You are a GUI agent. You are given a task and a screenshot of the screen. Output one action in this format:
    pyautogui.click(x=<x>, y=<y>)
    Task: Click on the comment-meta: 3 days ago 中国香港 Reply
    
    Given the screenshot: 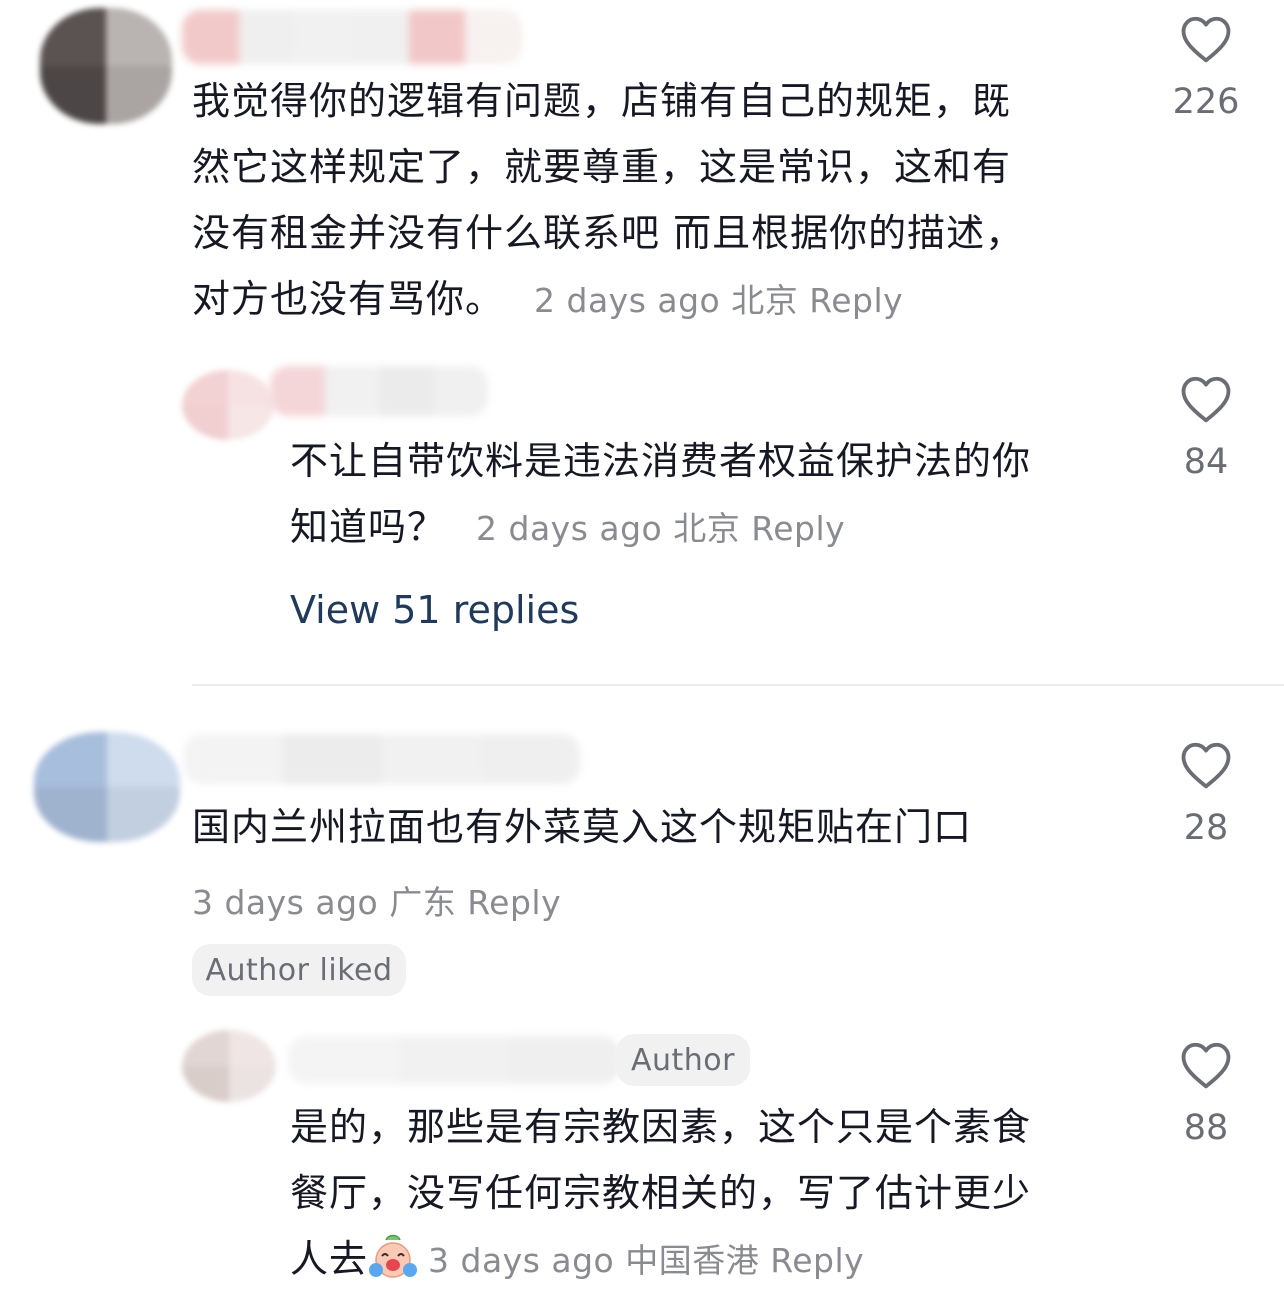 What is the action you would take?
    pyautogui.click(x=646, y=1260)
    